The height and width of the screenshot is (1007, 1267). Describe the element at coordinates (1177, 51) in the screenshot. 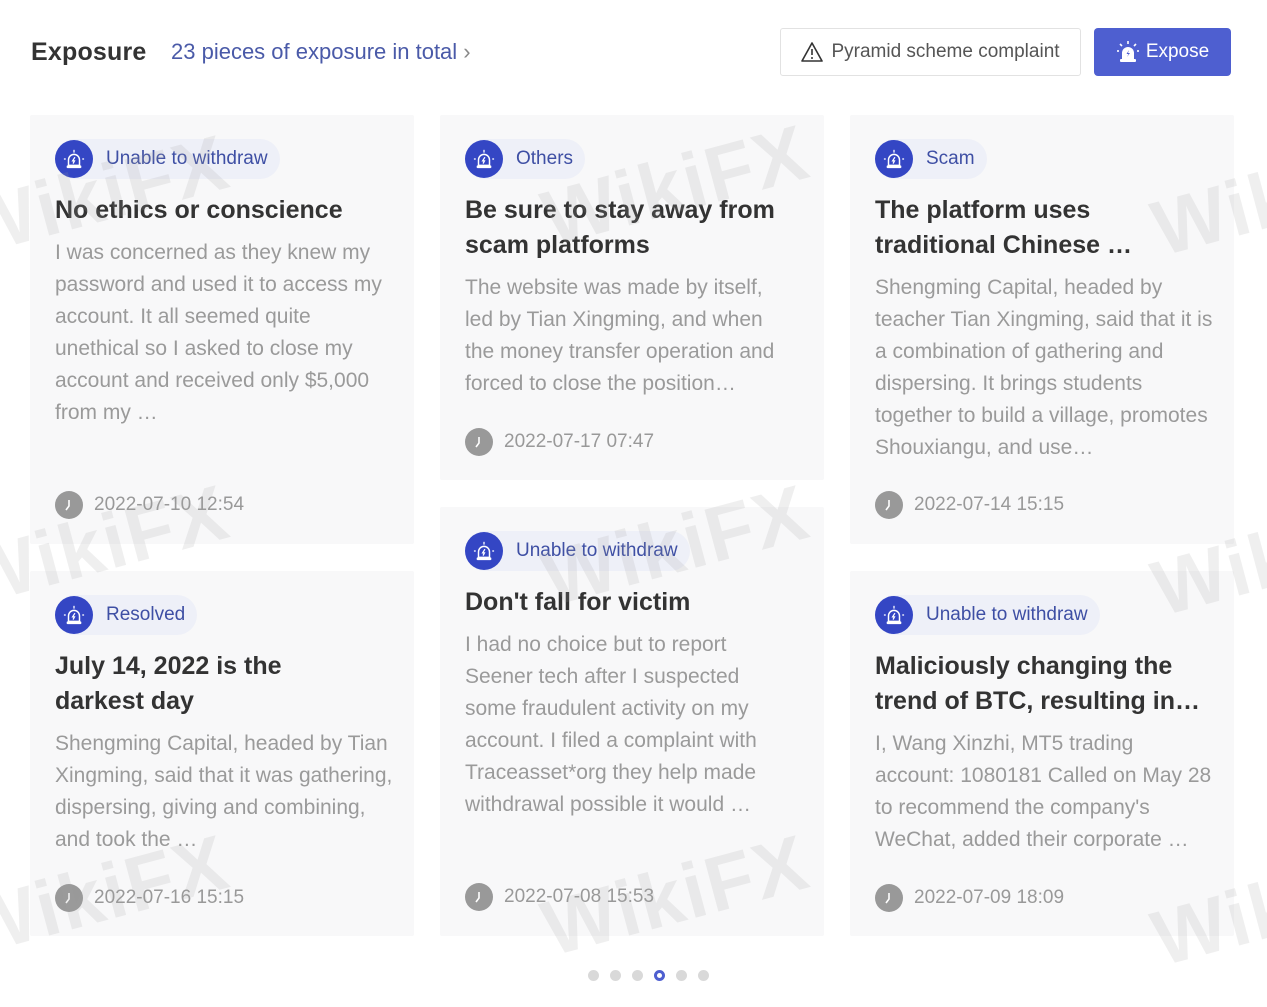

I see `expose-button-label: Expose` at that location.